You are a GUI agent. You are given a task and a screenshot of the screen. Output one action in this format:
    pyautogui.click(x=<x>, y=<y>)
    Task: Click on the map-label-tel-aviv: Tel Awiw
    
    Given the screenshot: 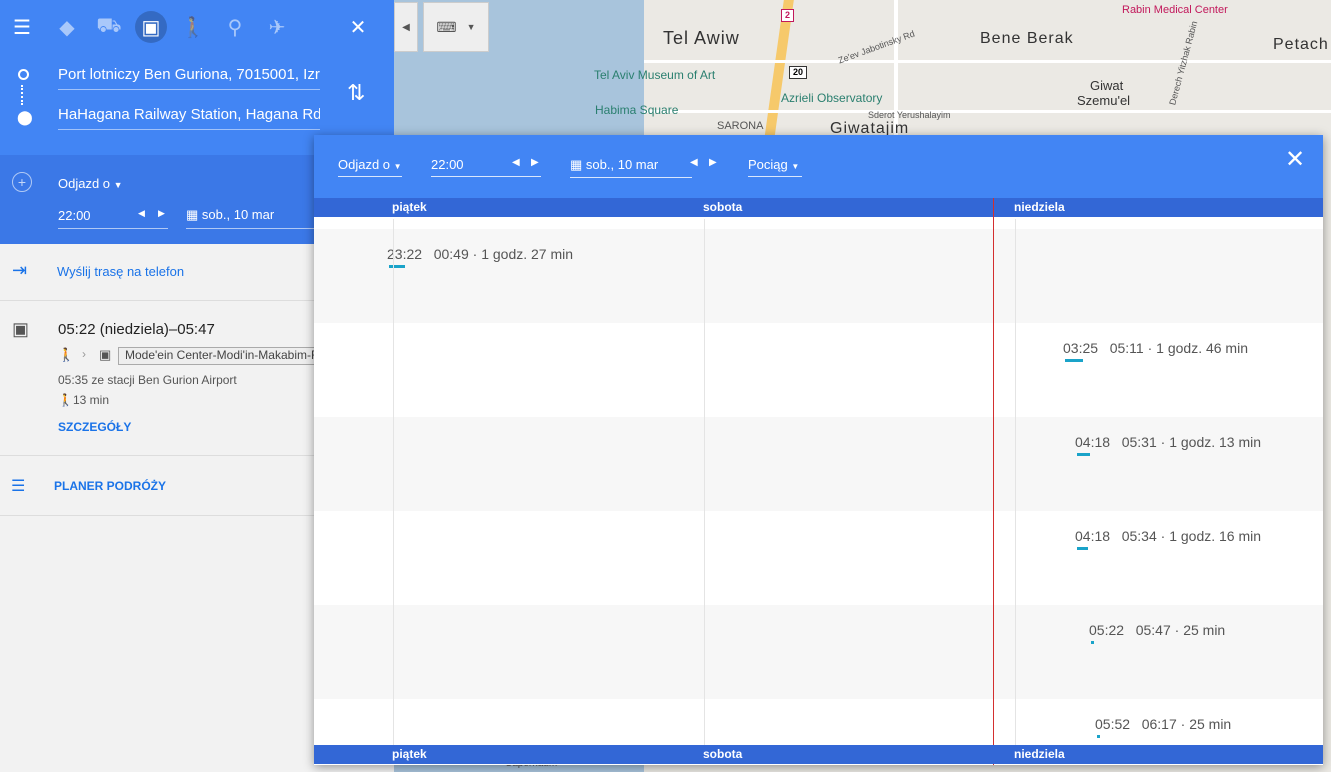 What is the action you would take?
    pyautogui.click(x=701, y=38)
    